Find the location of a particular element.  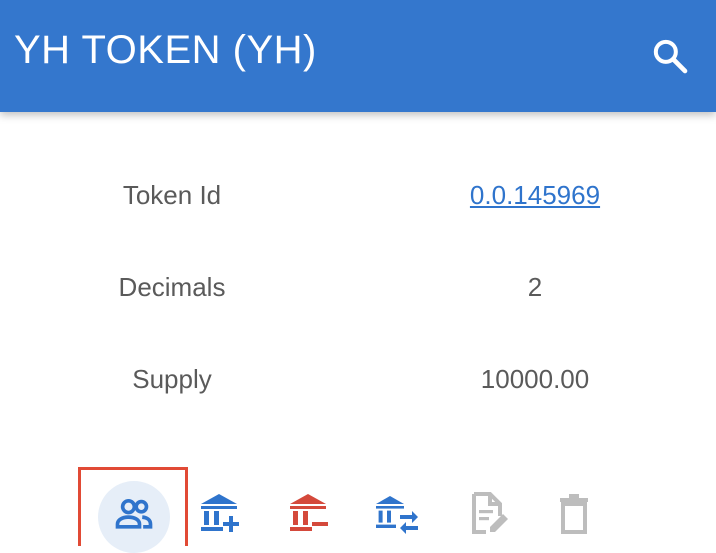

bank-add-icon is located at coordinates (220, 513).